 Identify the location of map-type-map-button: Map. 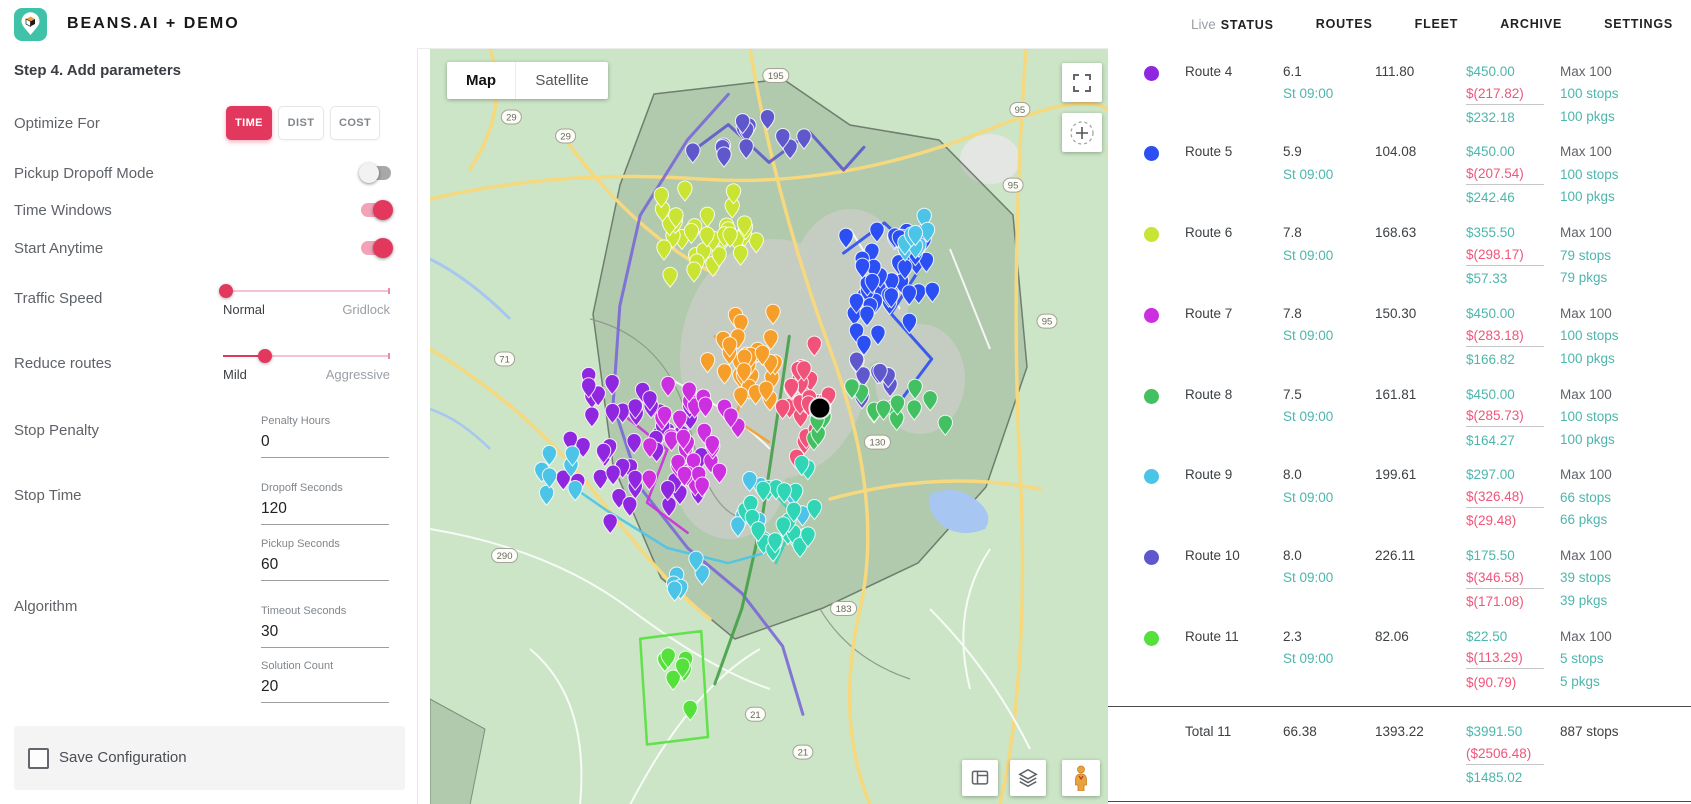
(481, 80).